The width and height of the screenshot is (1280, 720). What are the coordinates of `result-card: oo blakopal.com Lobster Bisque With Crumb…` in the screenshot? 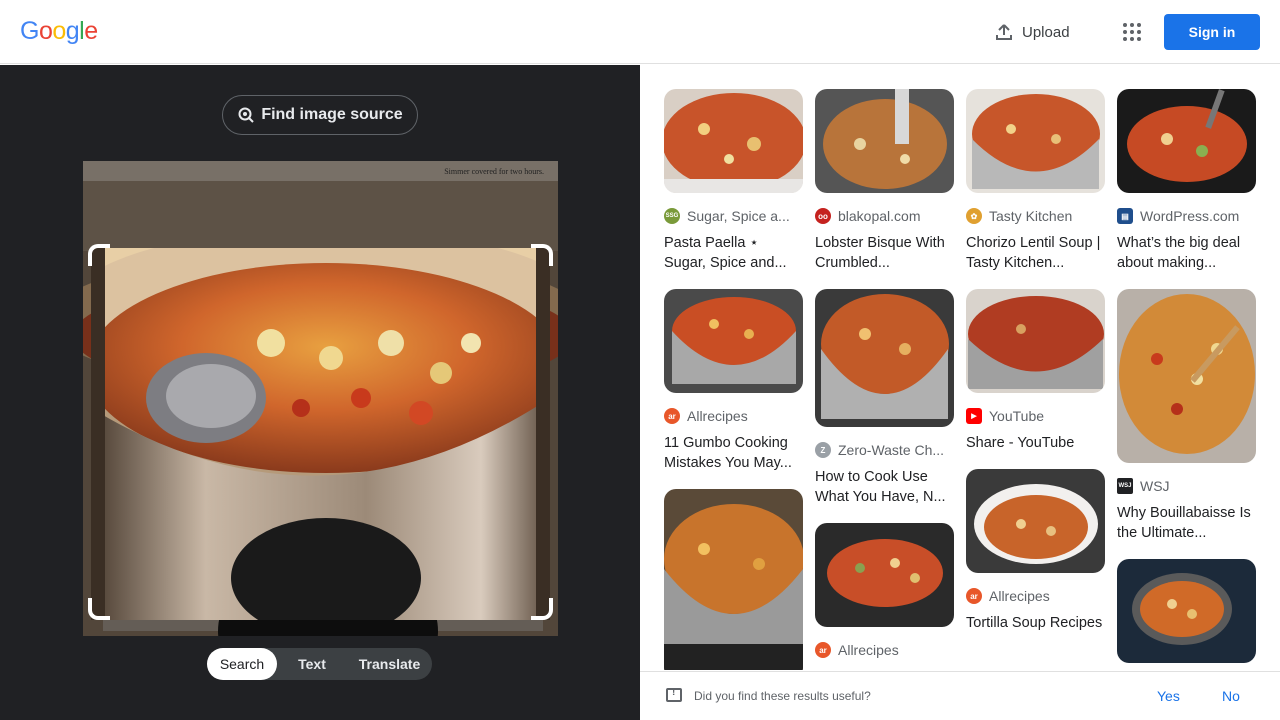 It's located at (884, 181).